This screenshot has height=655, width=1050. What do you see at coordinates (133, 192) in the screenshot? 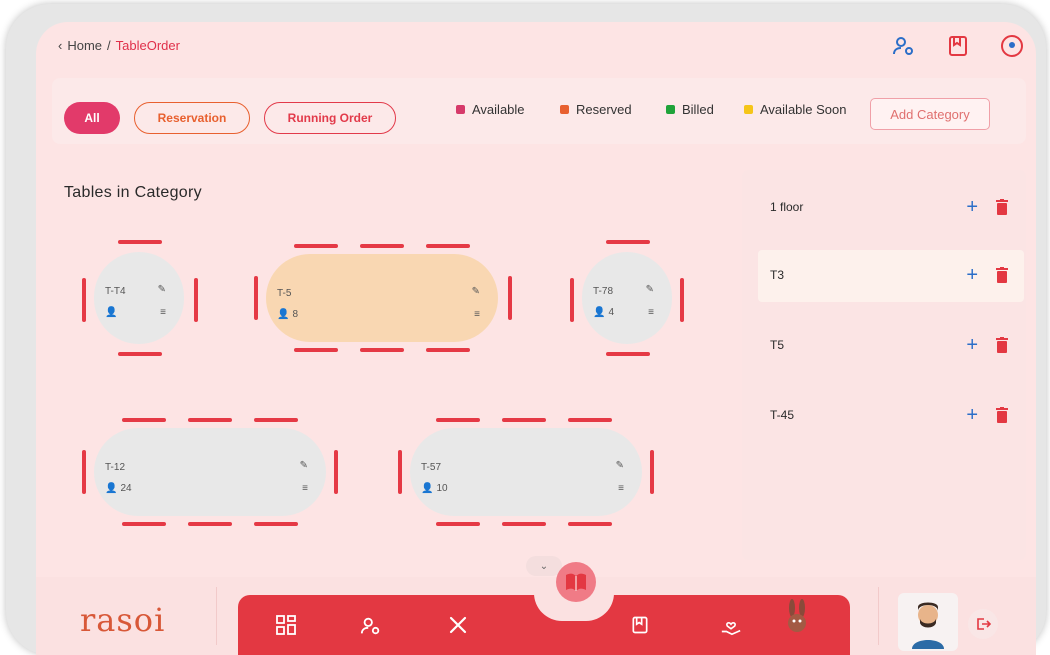
I see `tables-title: Tables in Category` at bounding box center [133, 192].